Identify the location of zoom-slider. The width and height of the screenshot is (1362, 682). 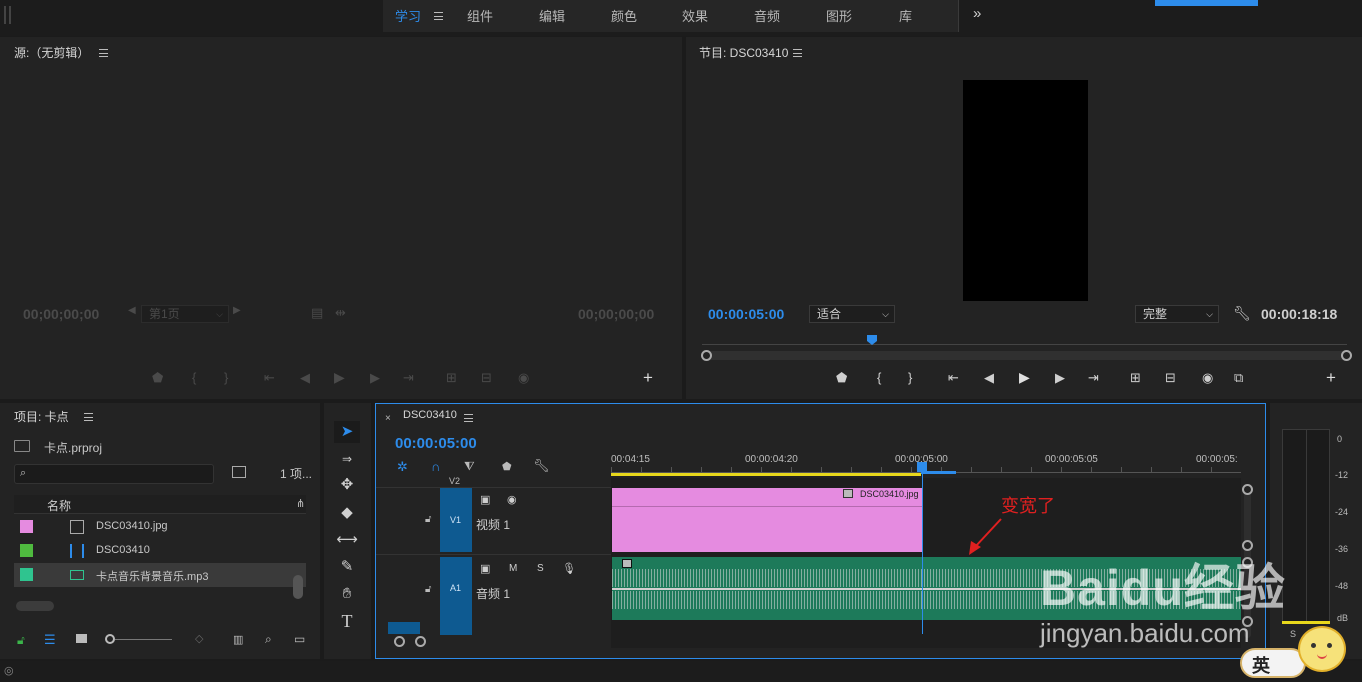
(143, 639).